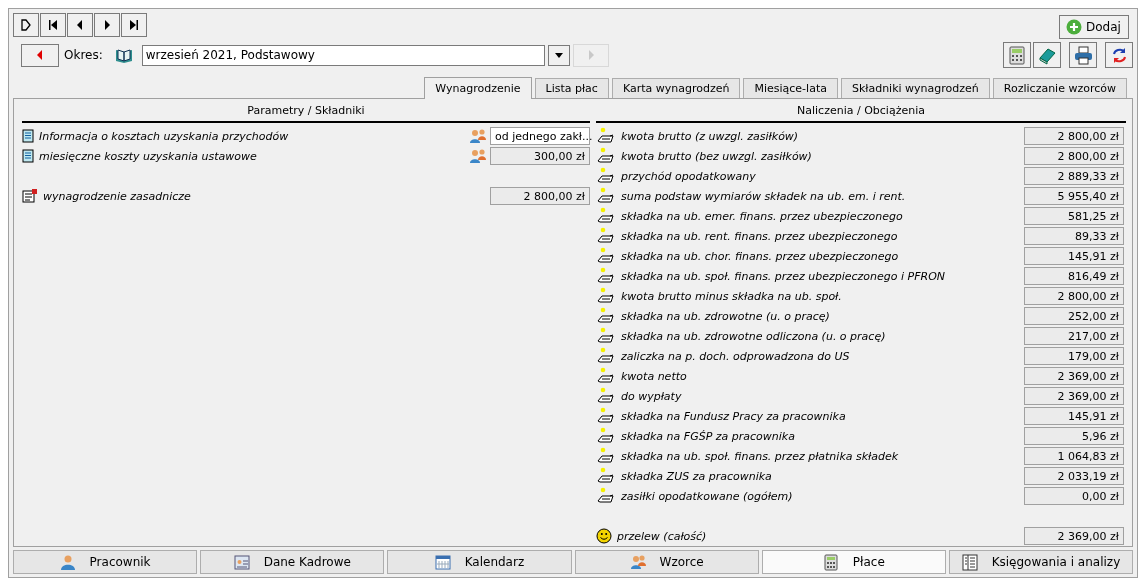 The width and height of the screenshot is (1148, 586). What do you see at coordinates (764, 196) in the screenshot?
I see `item-label: suma podstaw wymiarów składek na ub. em. i rent.` at bounding box center [764, 196].